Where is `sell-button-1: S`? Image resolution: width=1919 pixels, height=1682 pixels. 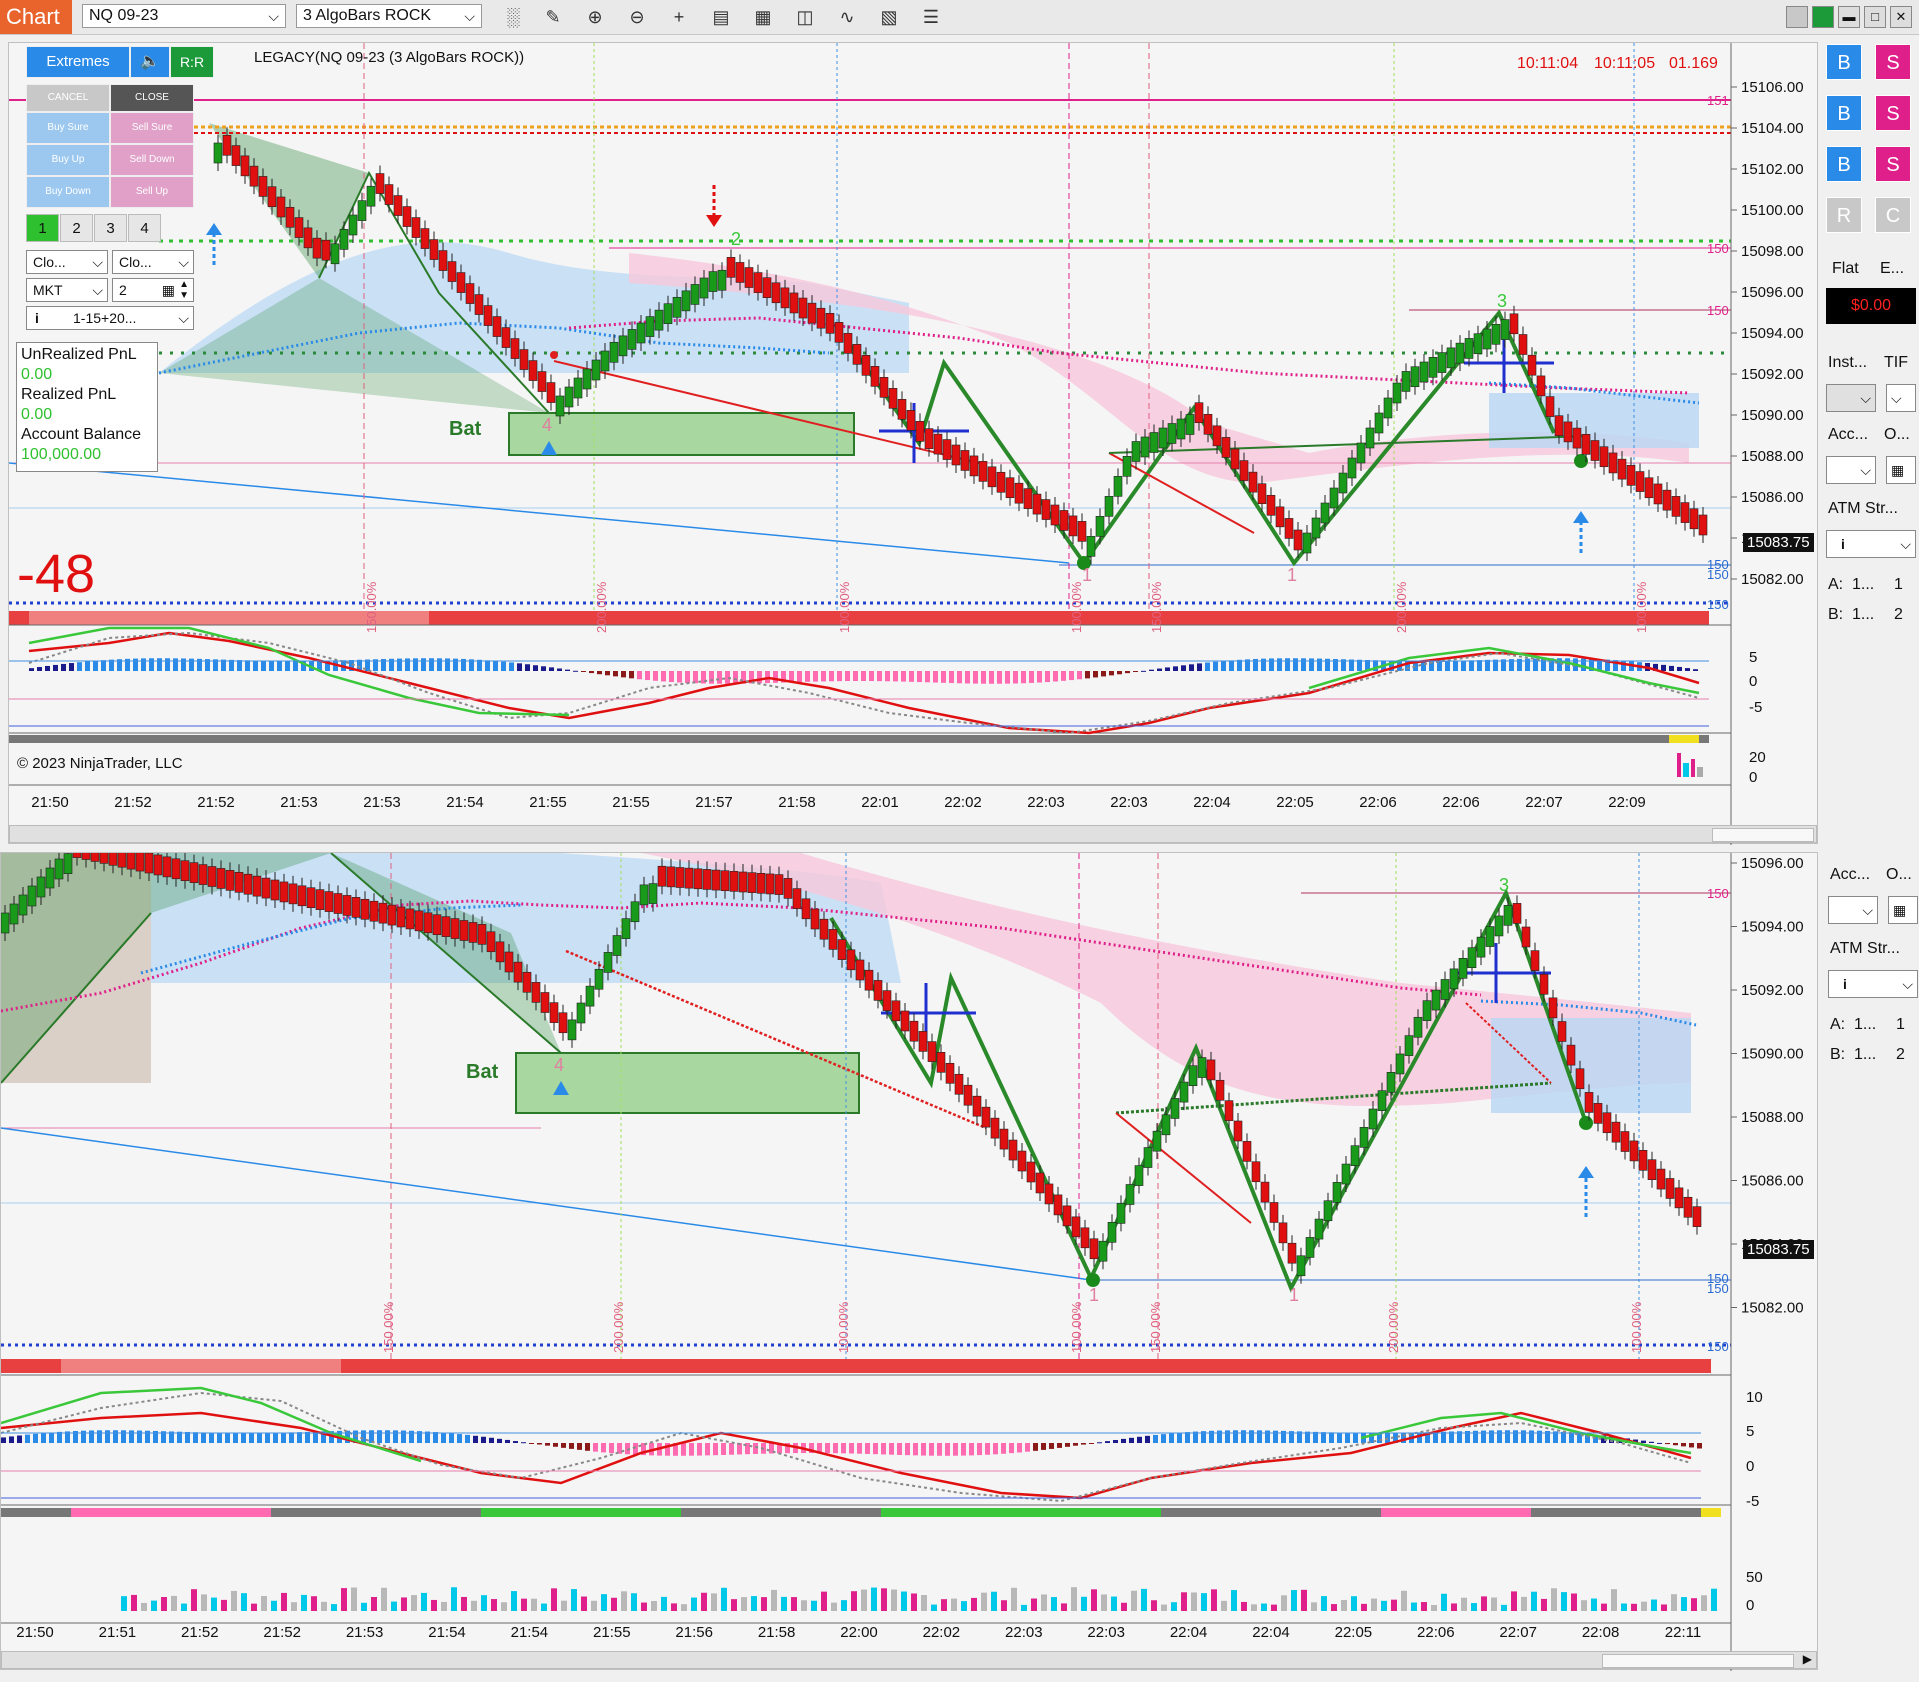
sell-button-1: S is located at coordinates (1893, 62).